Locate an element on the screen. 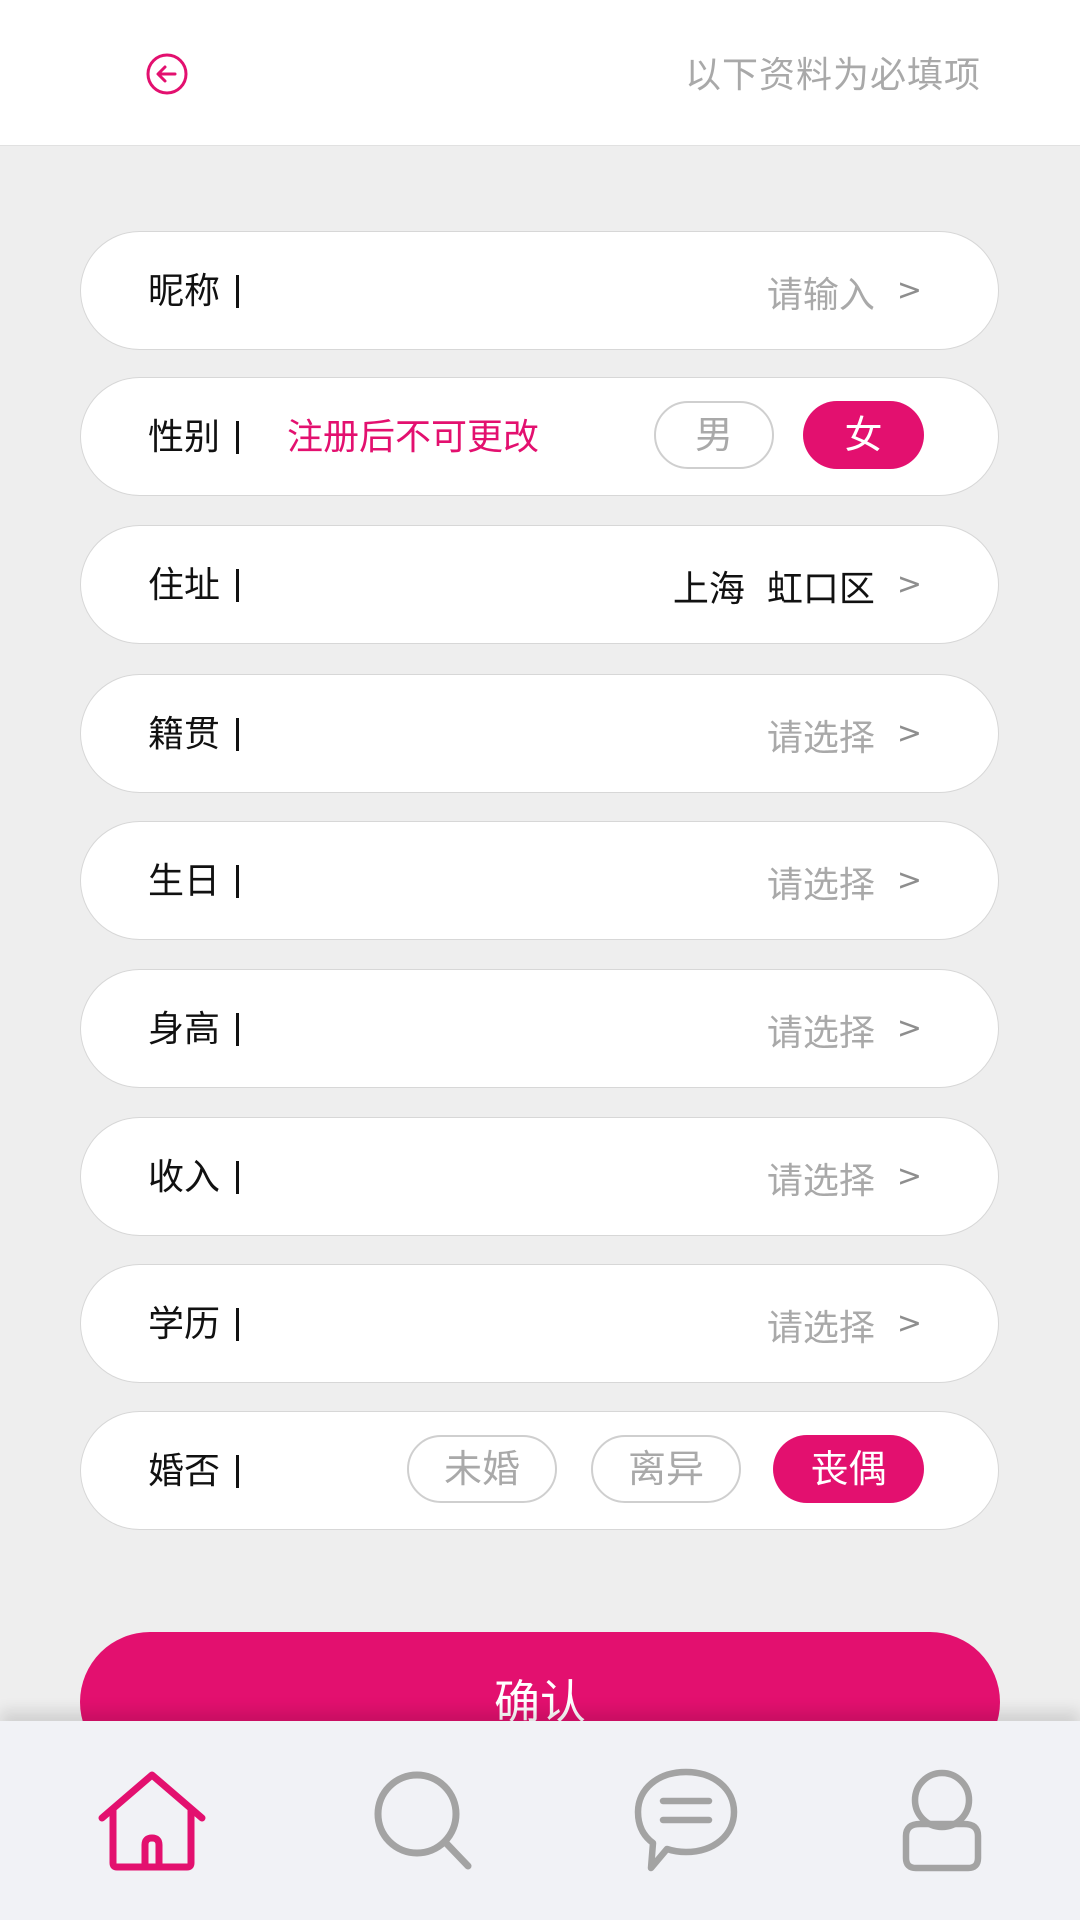 The height and width of the screenshot is (1920, 1080). marital-option-single: 未婚 is located at coordinates (482, 1469).